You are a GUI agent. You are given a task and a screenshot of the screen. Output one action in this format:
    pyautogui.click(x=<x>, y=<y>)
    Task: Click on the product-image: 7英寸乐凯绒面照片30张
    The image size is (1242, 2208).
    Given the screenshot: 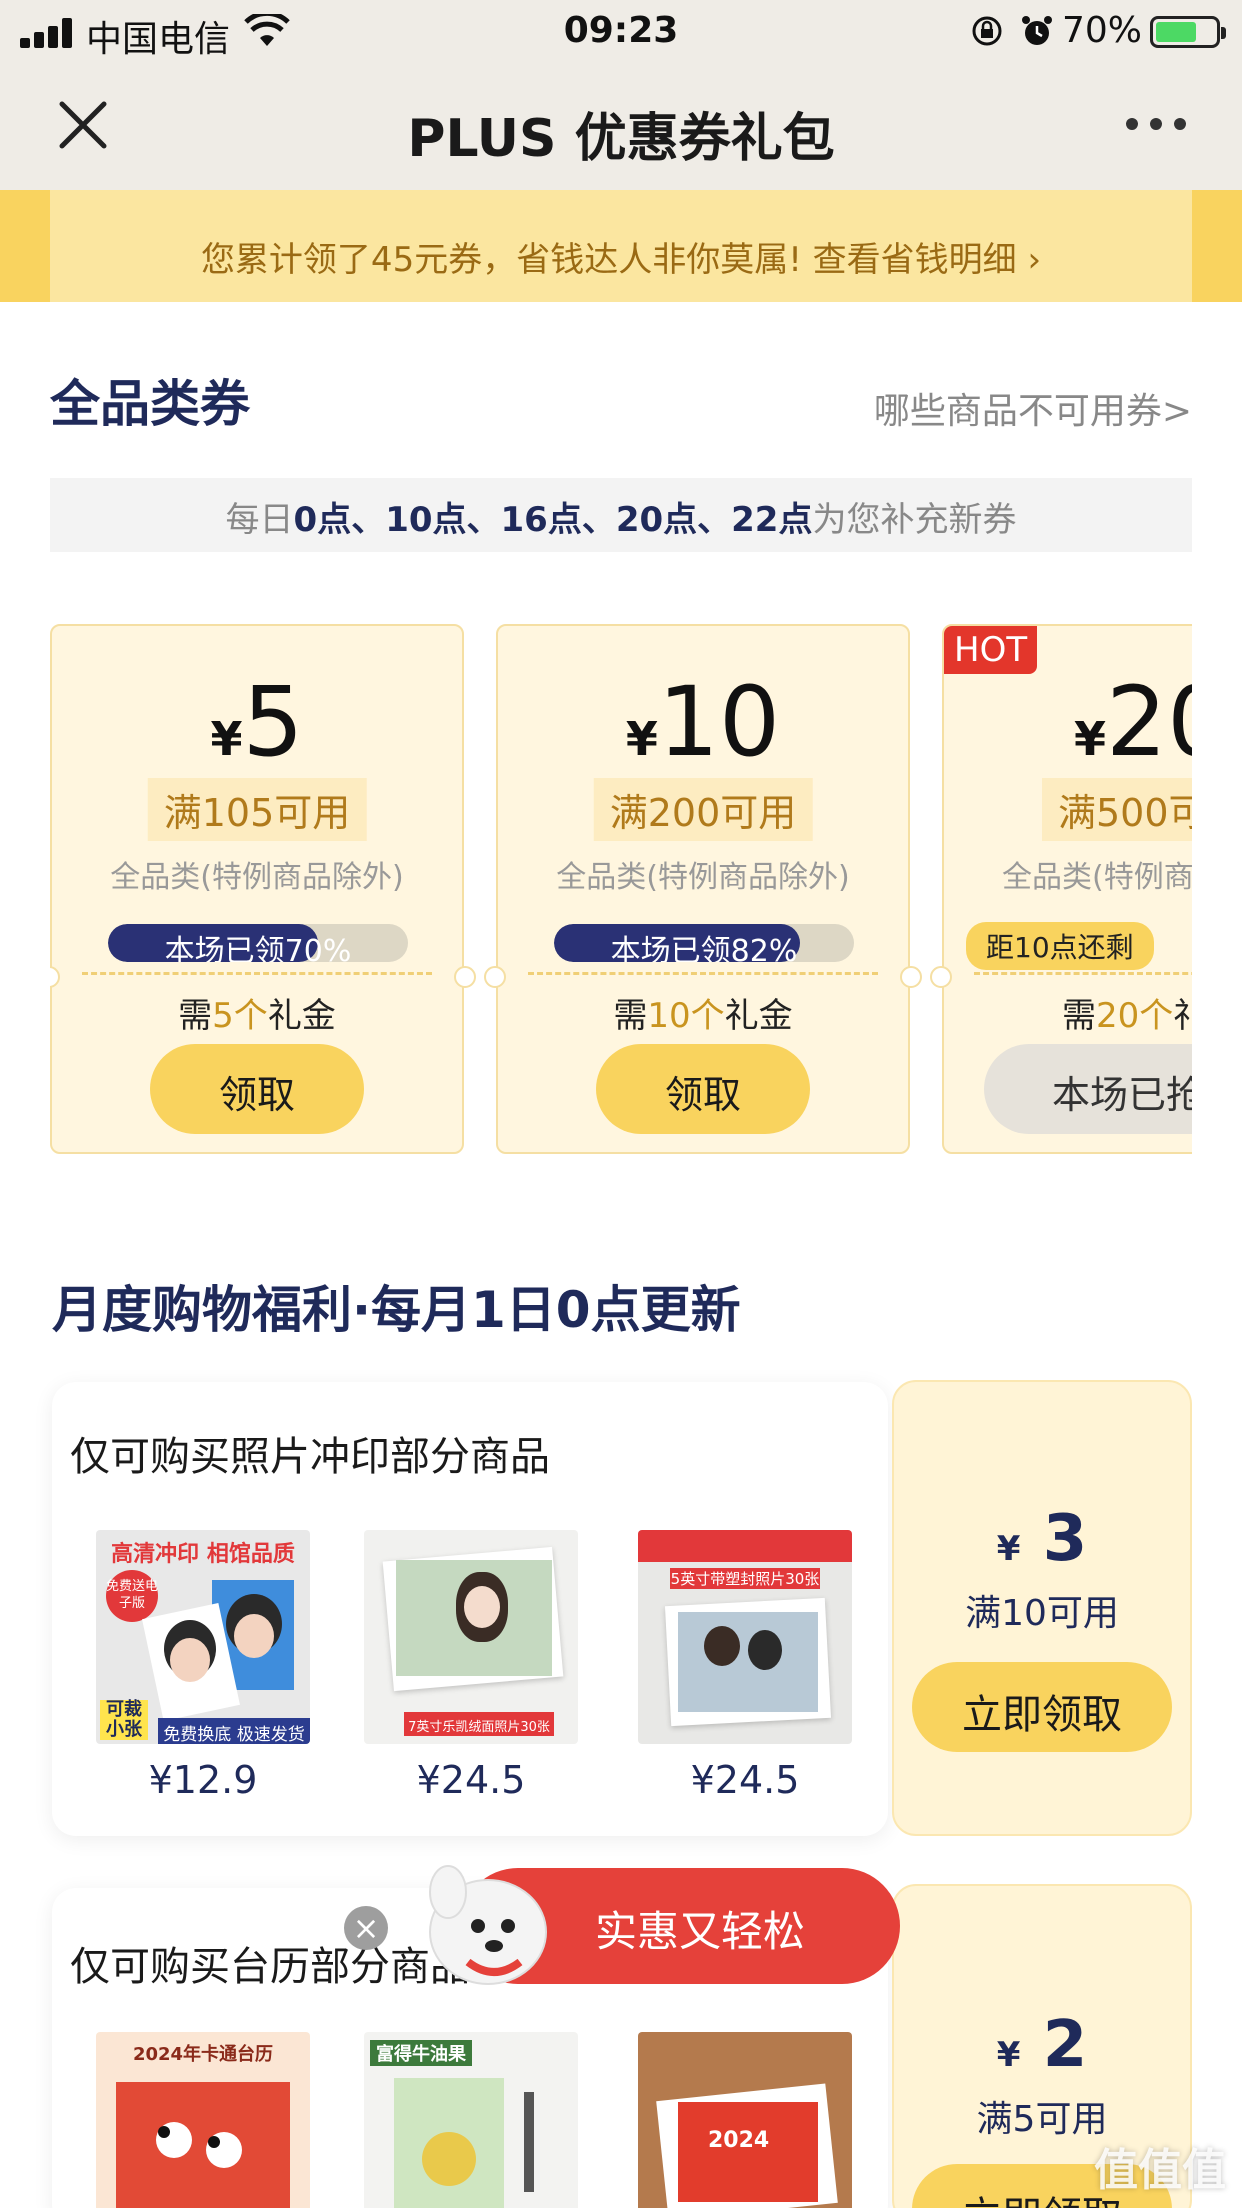 What is the action you would take?
    pyautogui.click(x=471, y=1637)
    